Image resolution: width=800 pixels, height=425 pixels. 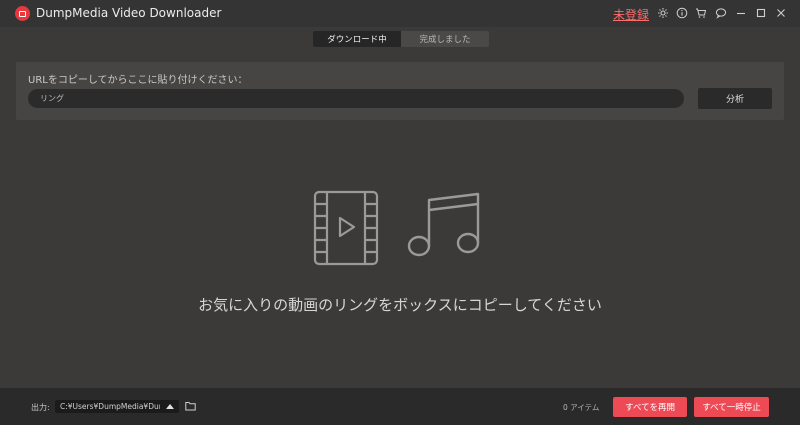 What do you see at coordinates (735, 98) in the screenshot?
I see `analyze-button: 分析` at bounding box center [735, 98].